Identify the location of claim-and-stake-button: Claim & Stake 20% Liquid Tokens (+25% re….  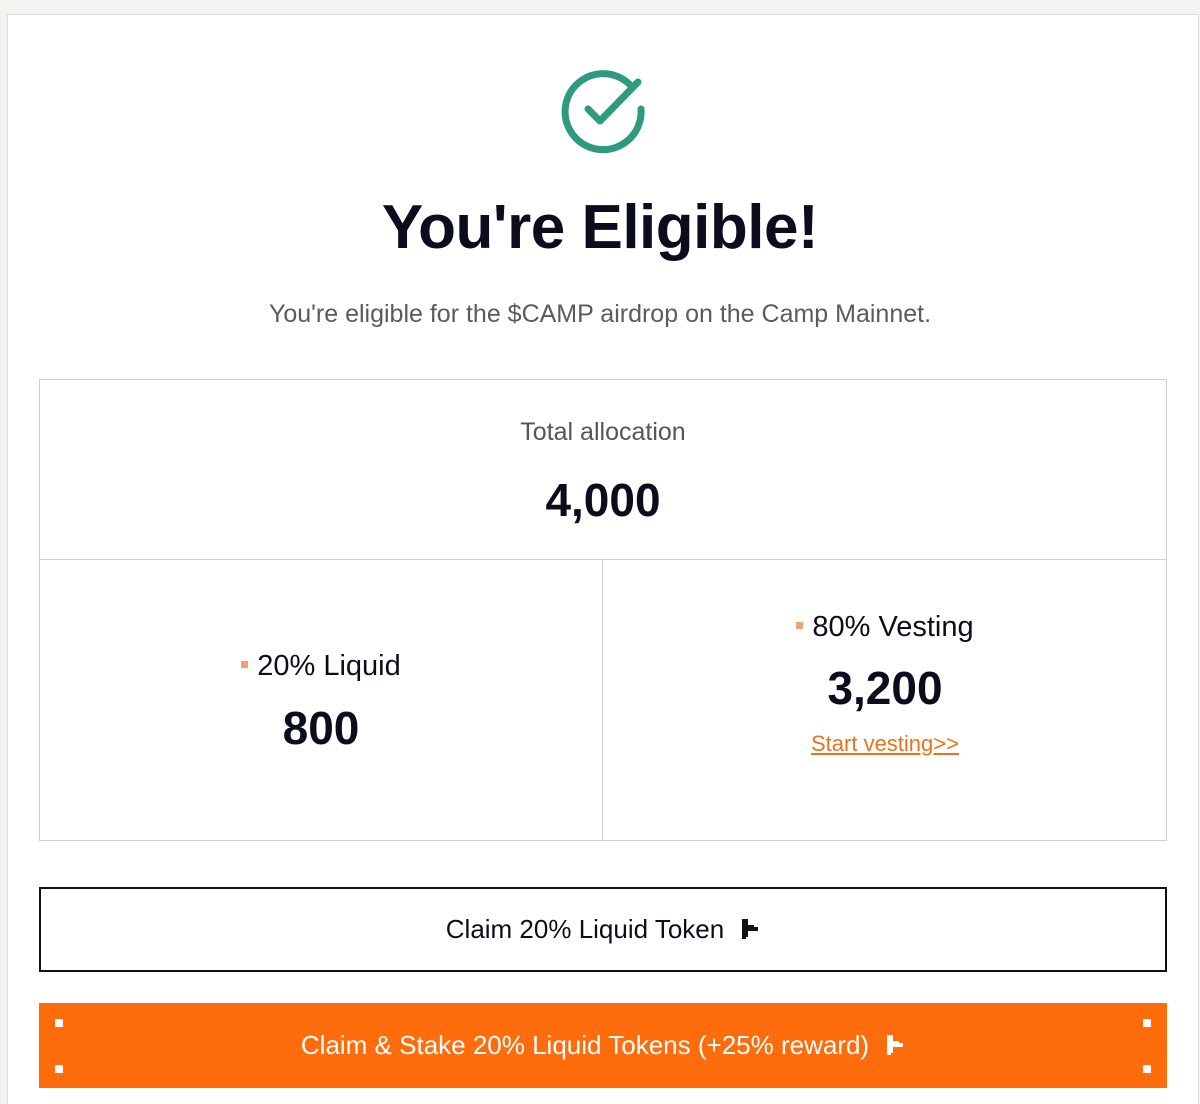
(603, 1045).